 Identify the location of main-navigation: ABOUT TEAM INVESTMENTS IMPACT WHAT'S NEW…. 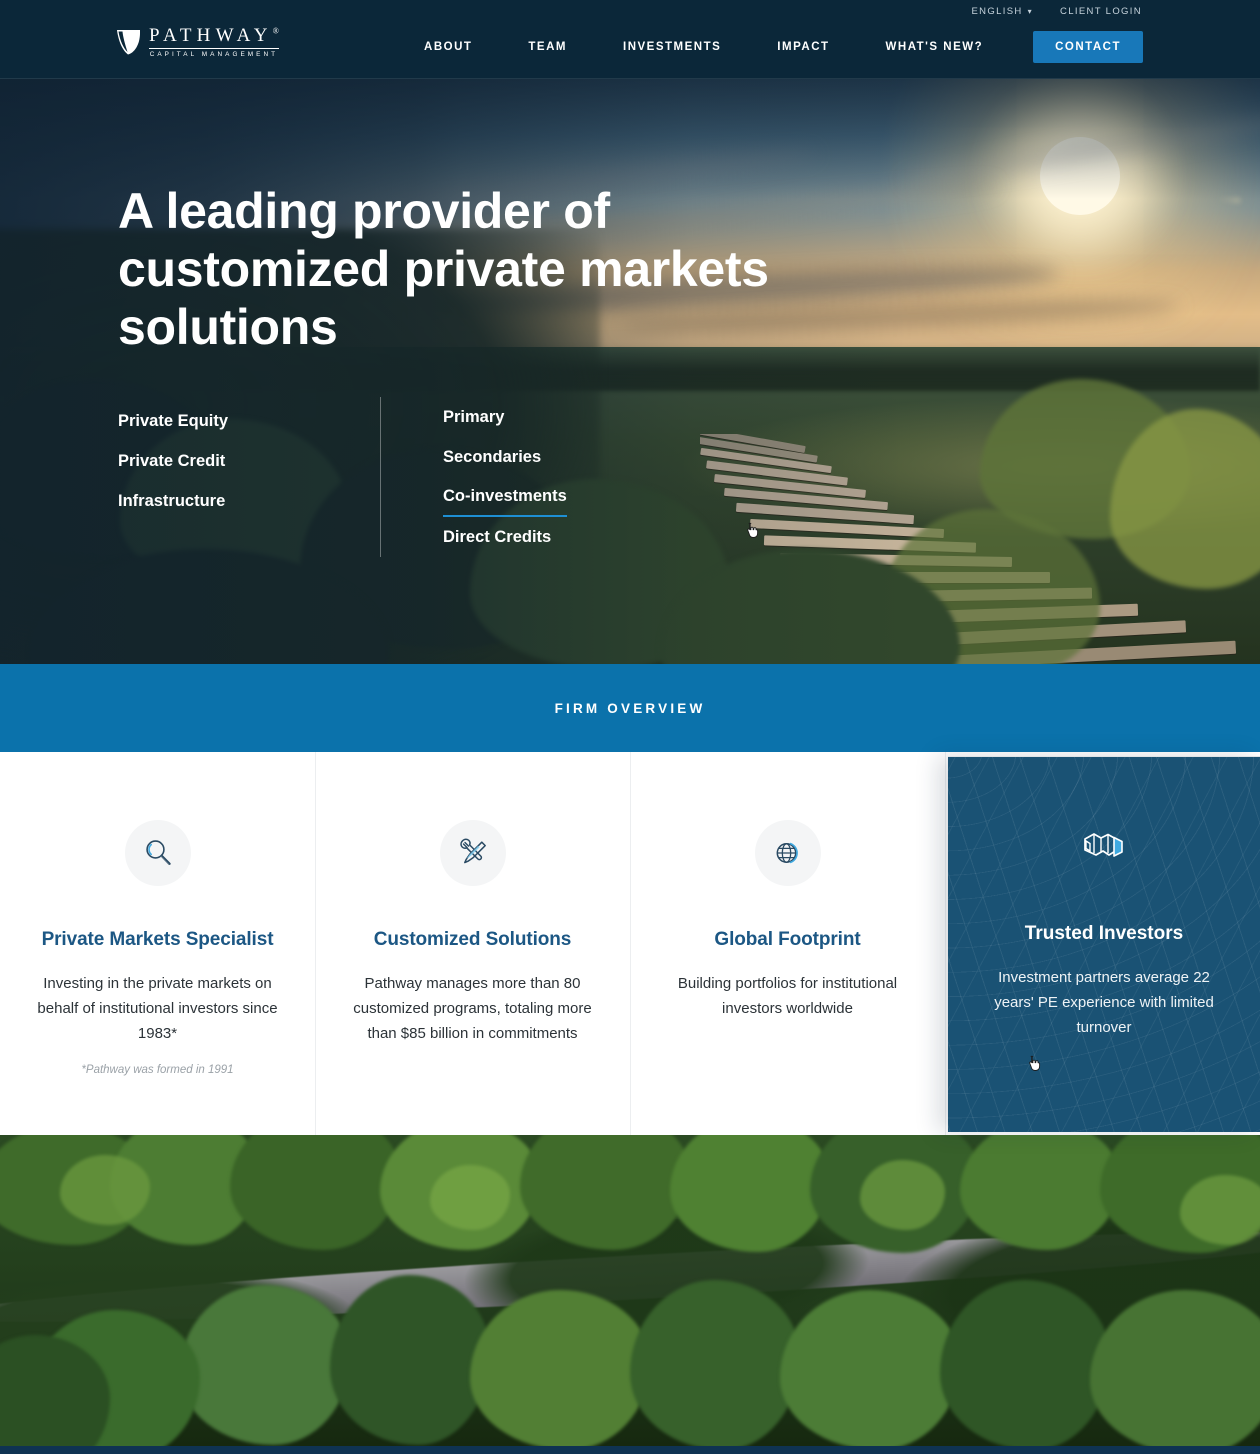
(769, 47).